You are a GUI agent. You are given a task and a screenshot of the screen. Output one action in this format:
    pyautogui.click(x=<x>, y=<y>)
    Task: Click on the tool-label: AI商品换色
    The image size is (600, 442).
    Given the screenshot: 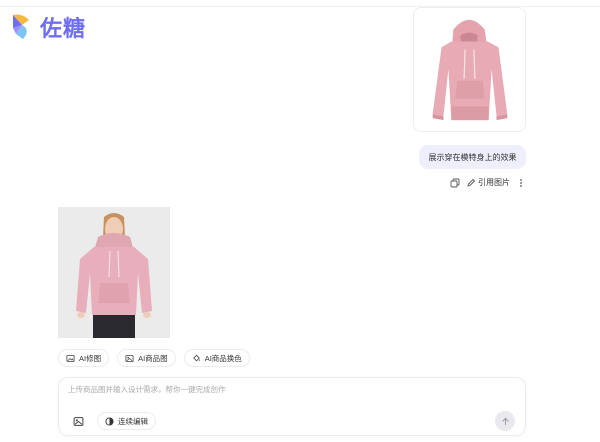 What is the action you would take?
    pyautogui.click(x=223, y=358)
    